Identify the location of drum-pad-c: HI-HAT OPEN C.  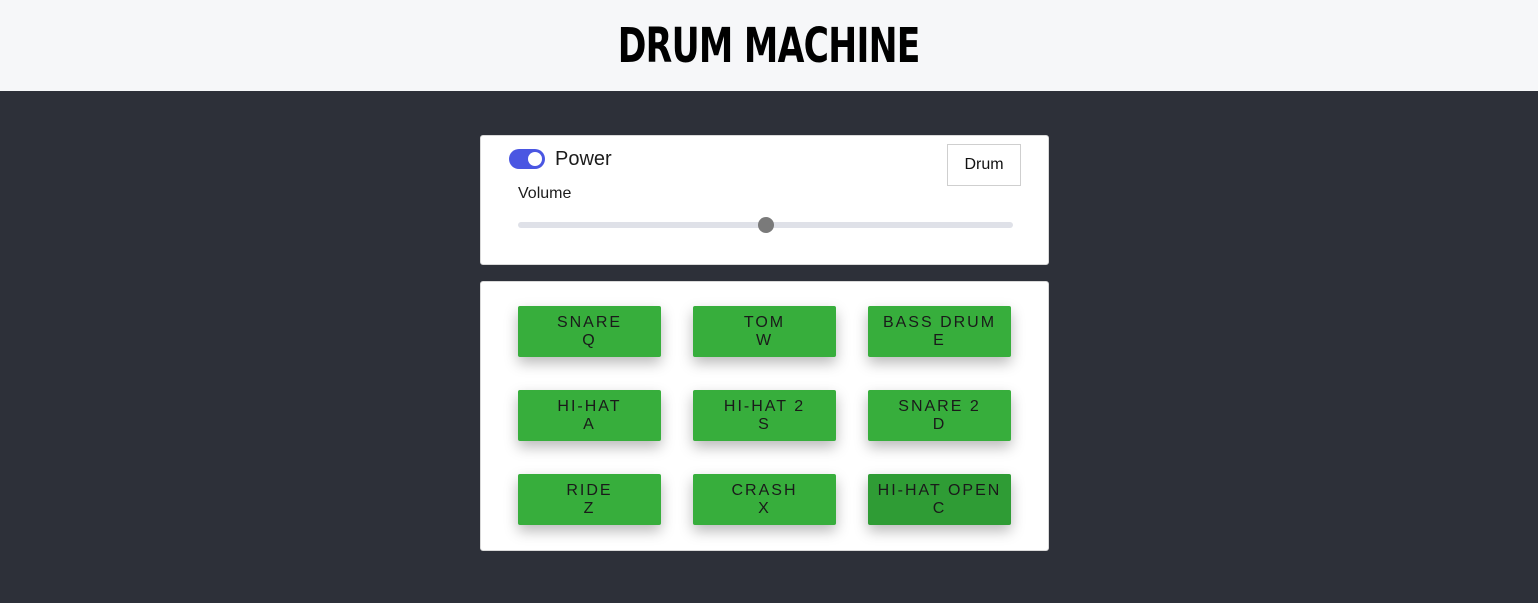
(939, 499).